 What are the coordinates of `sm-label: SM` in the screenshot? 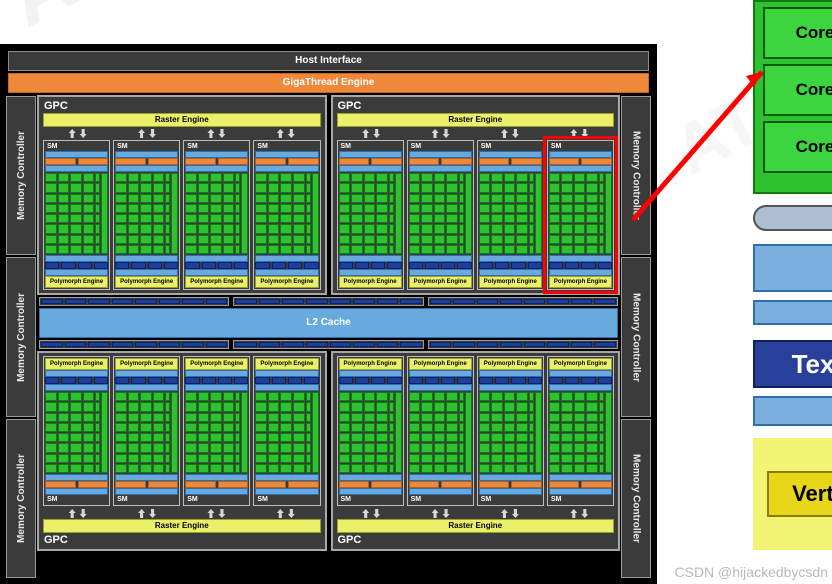 It's located at (192, 499).